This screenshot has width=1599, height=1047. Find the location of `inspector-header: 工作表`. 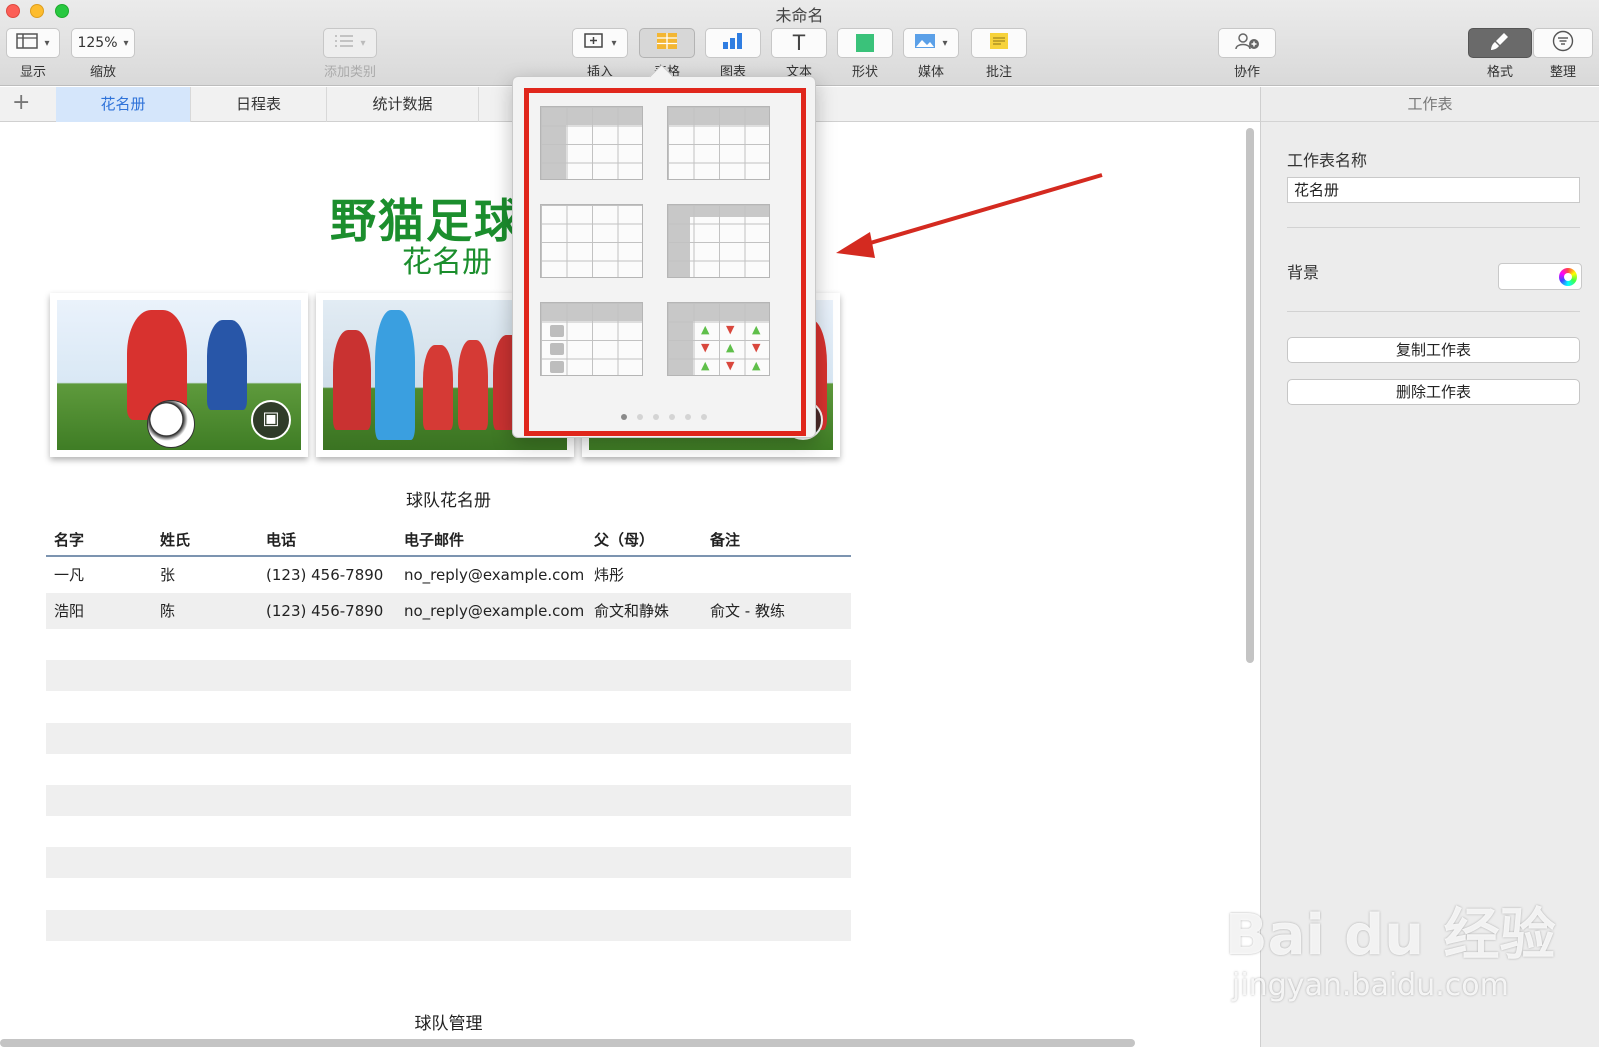

inspector-header: 工作表 is located at coordinates (1430, 104).